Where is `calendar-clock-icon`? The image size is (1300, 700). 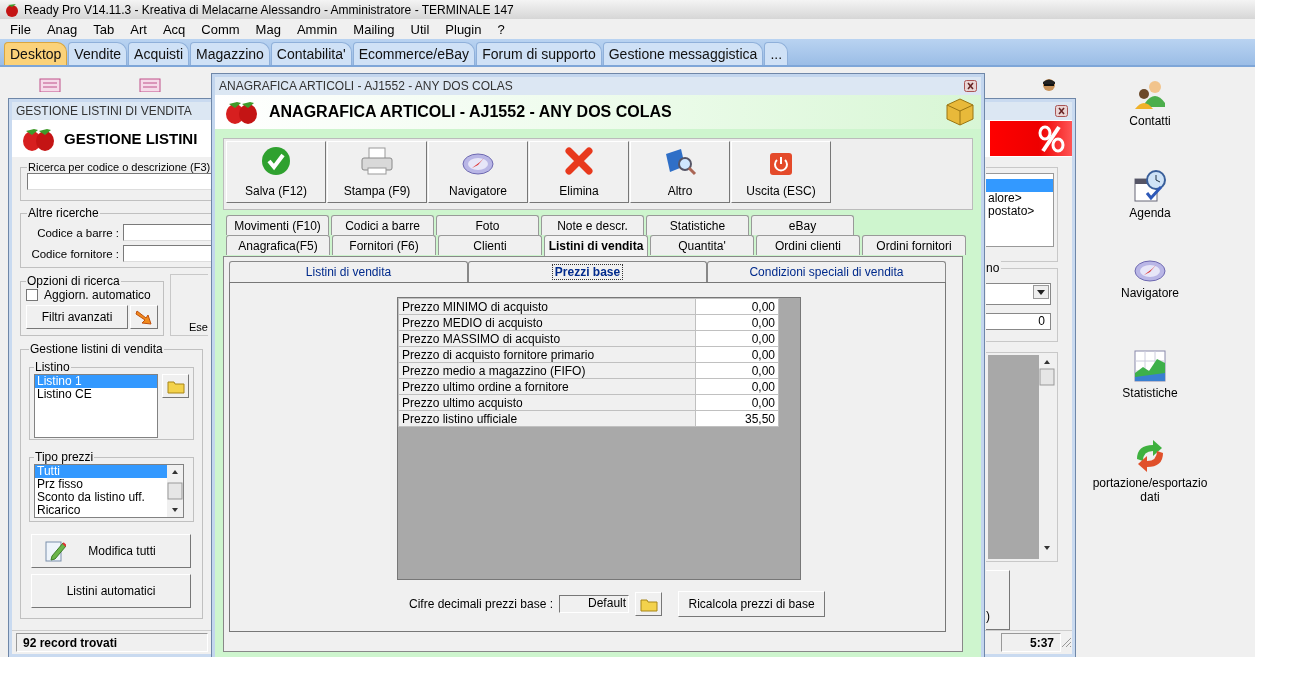 calendar-clock-icon is located at coordinates (1150, 186).